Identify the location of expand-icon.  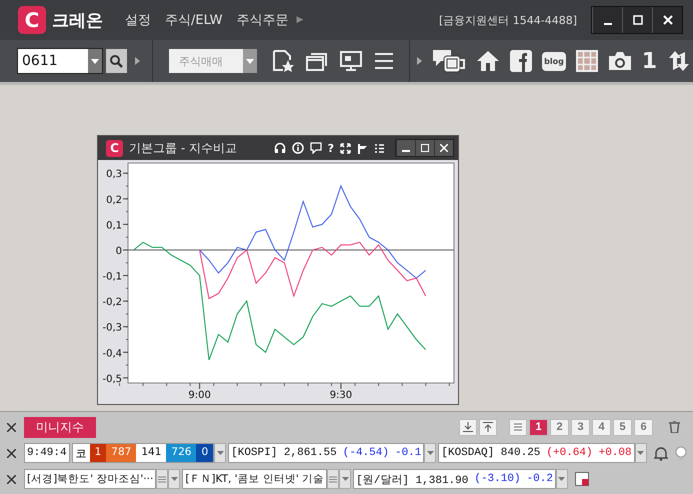
(345, 148).